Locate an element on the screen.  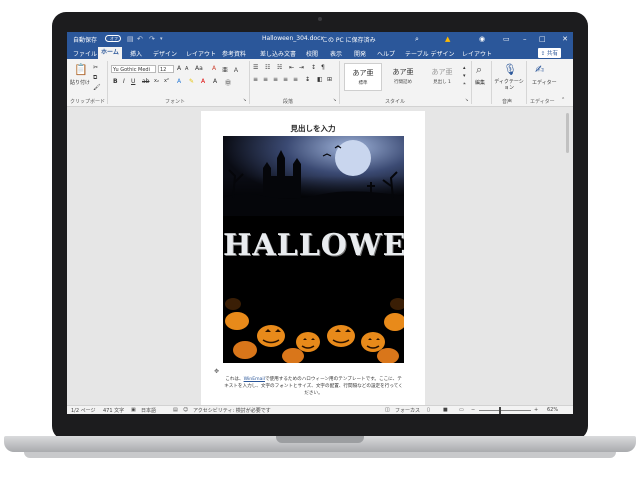
strikethrough-icon: ab is located at coordinates (146, 81).